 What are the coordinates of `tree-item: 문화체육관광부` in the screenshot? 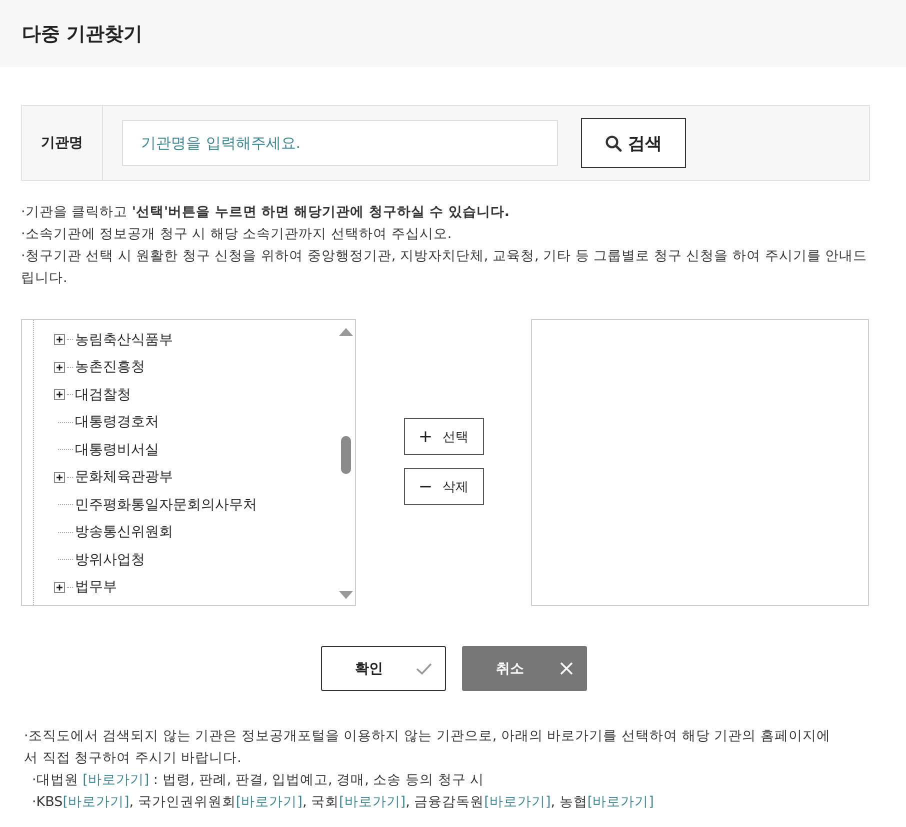 It's located at (124, 477).